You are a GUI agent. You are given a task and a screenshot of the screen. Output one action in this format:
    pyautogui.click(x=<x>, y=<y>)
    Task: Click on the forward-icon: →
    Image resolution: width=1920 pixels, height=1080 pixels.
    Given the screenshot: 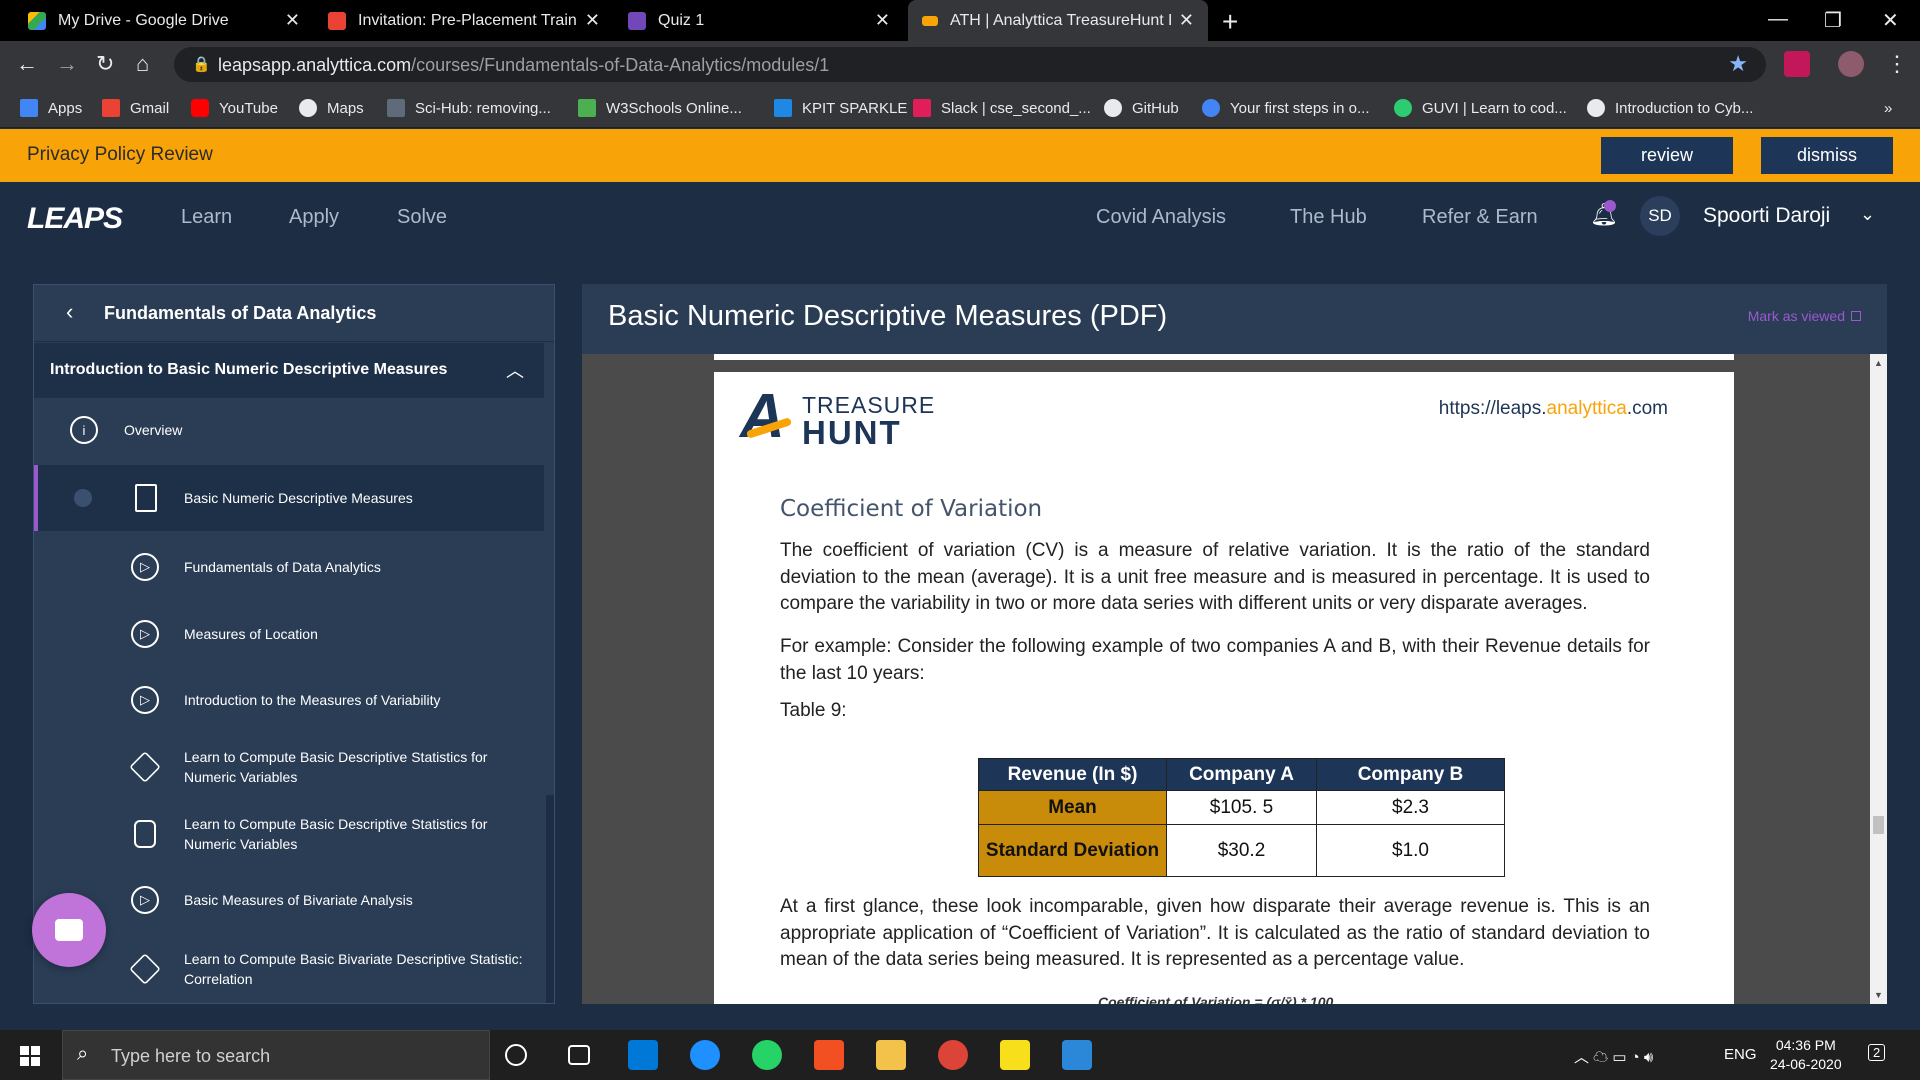 What is the action you would take?
    pyautogui.click(x=67, y=64)
    